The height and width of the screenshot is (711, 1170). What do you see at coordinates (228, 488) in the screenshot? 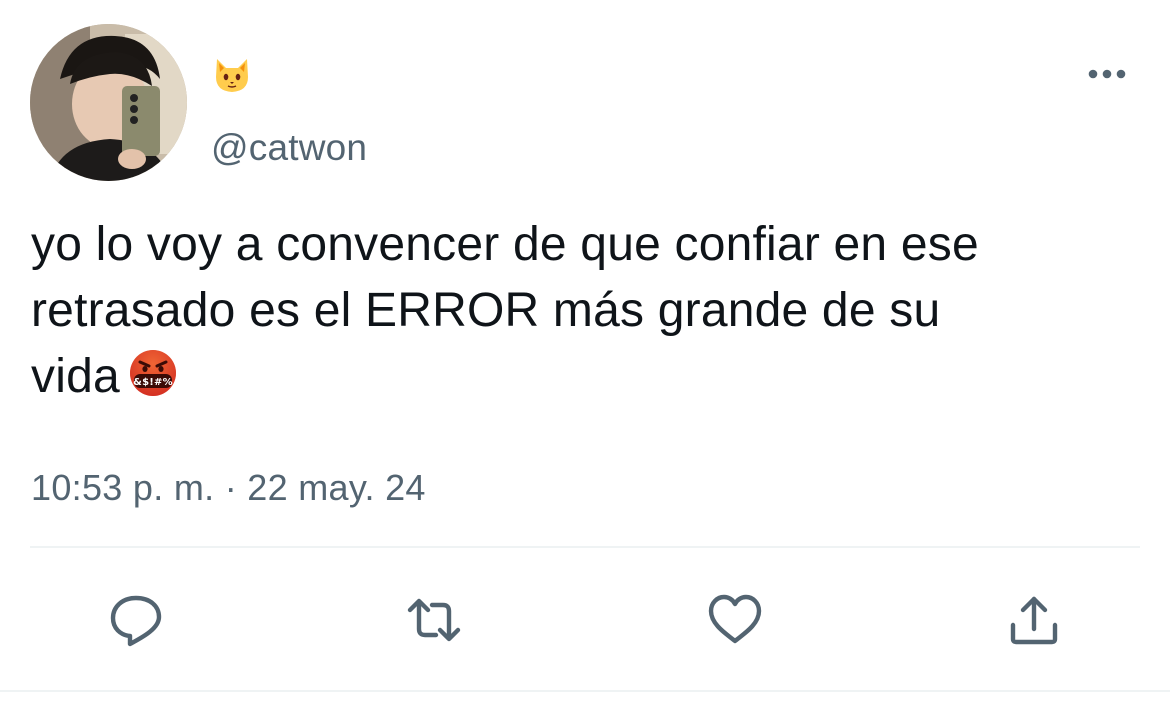
I see `tweet-timestamp: 10:53 p. m. · 22 may. 24` at bounding box center [228, 488].